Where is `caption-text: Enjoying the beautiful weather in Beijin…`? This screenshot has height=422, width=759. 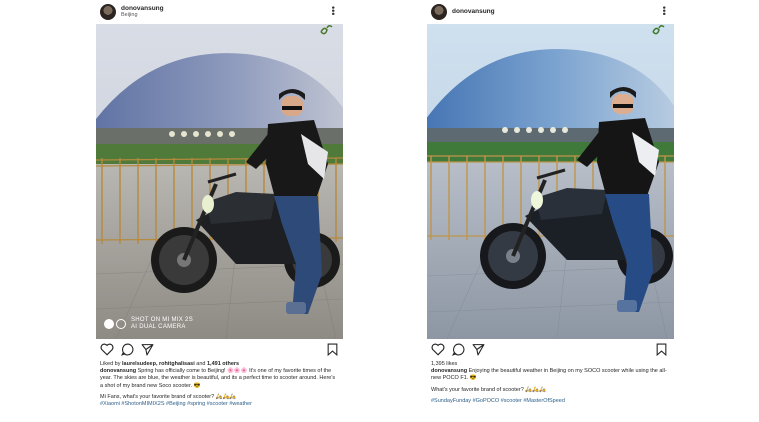
caption-text: Enjoying the beautiful weather in Beijin… is located at coordinates (549, 375).